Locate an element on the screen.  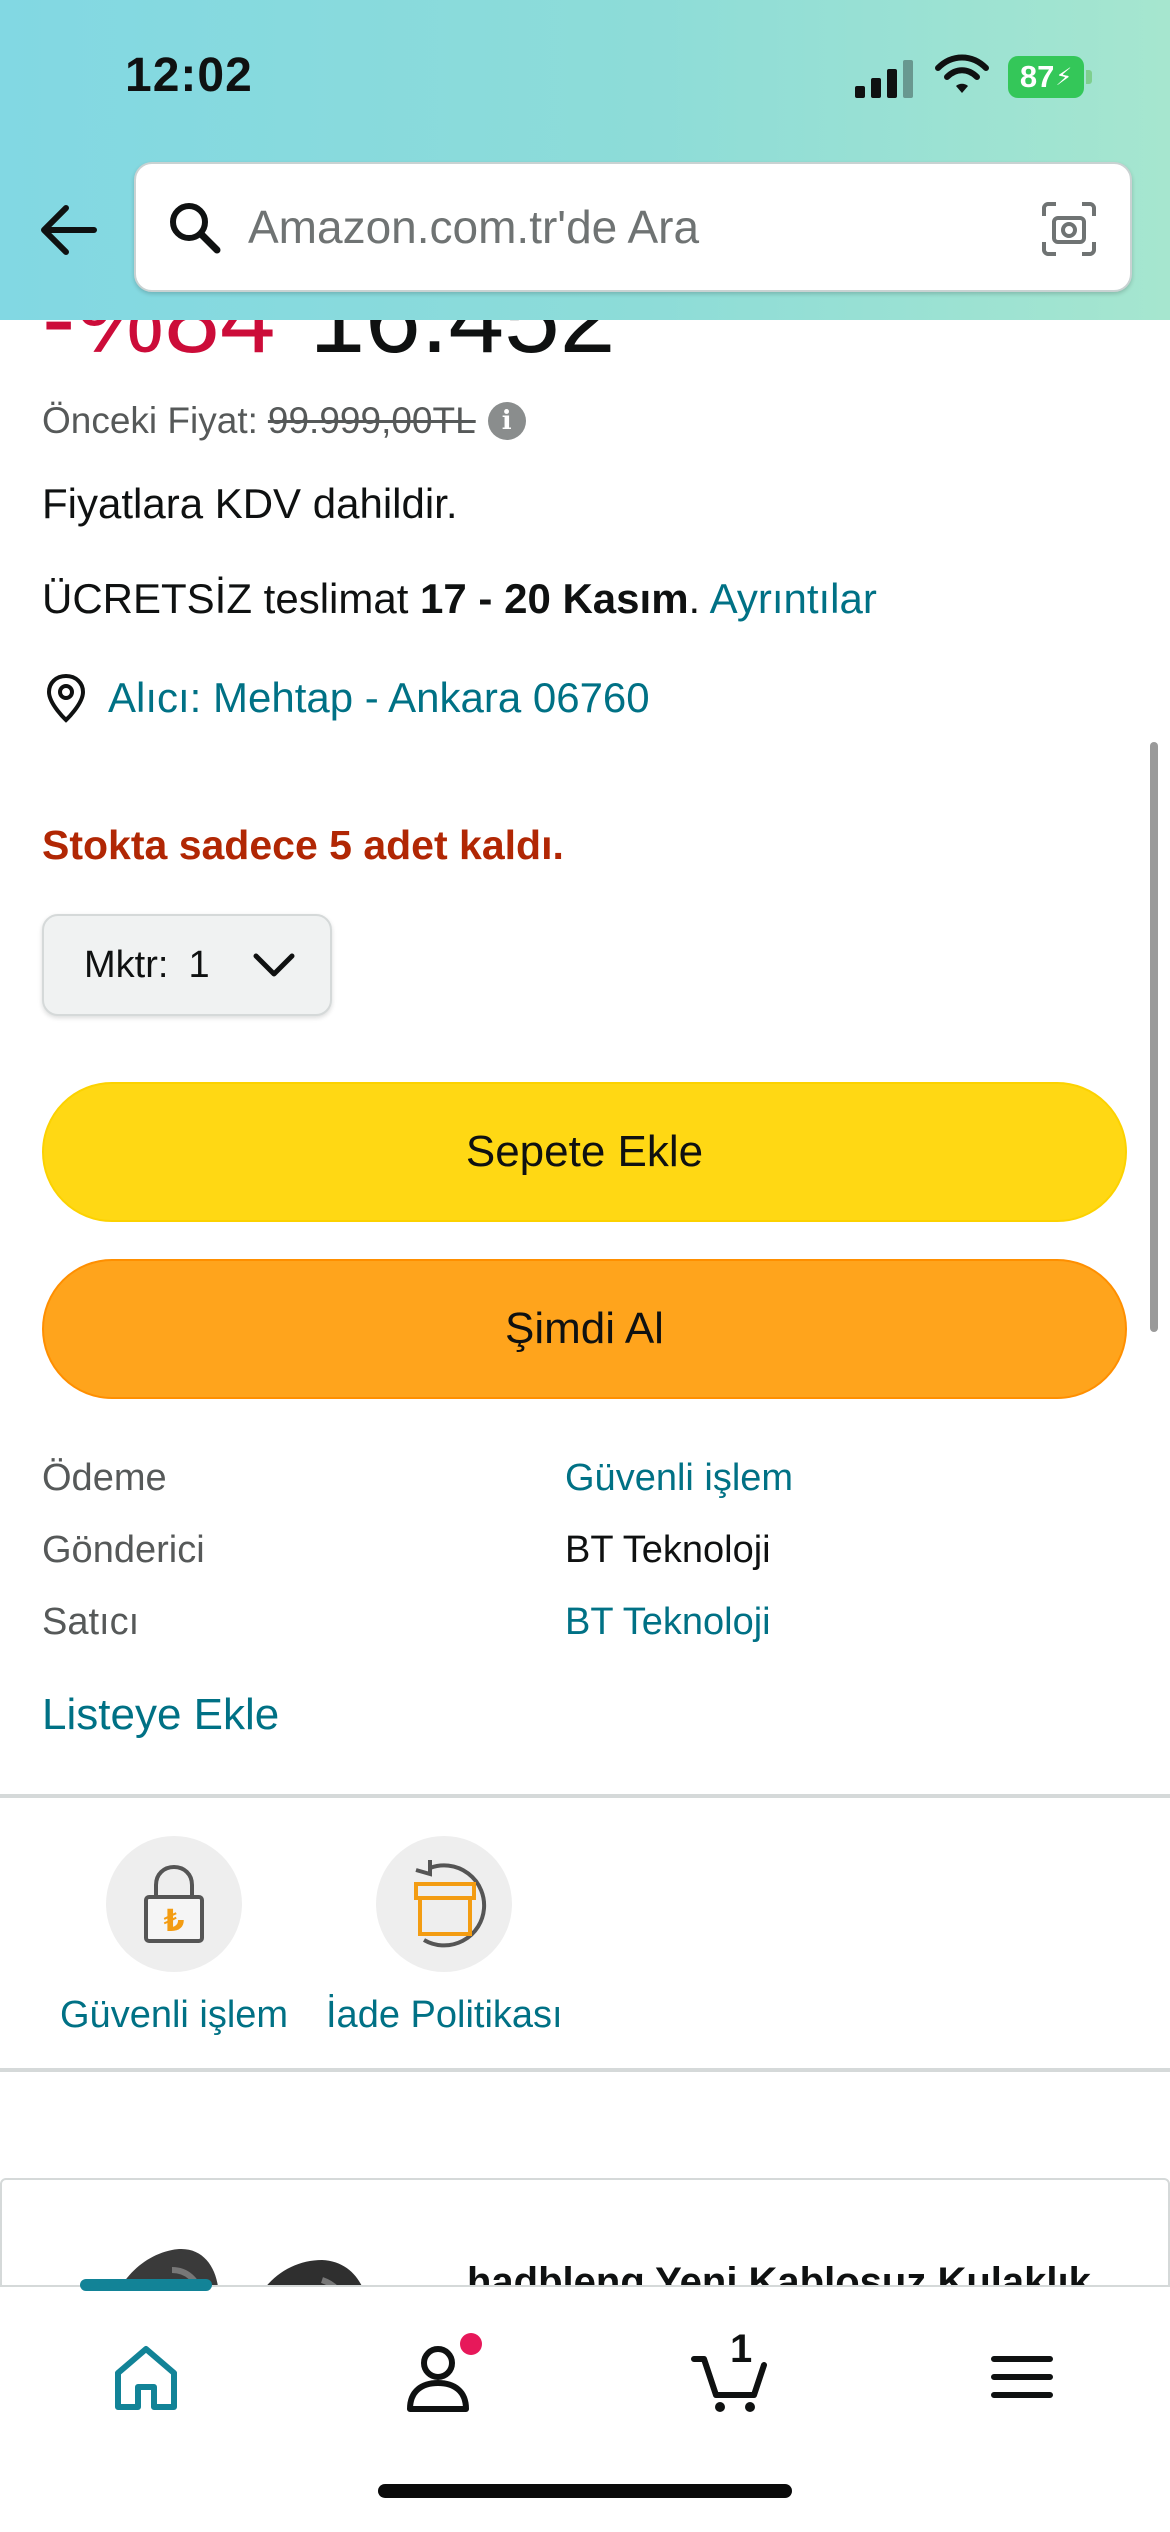
meta-row-payment: Ödeme Güvenli işlem is located at coordinates (587, 1478).